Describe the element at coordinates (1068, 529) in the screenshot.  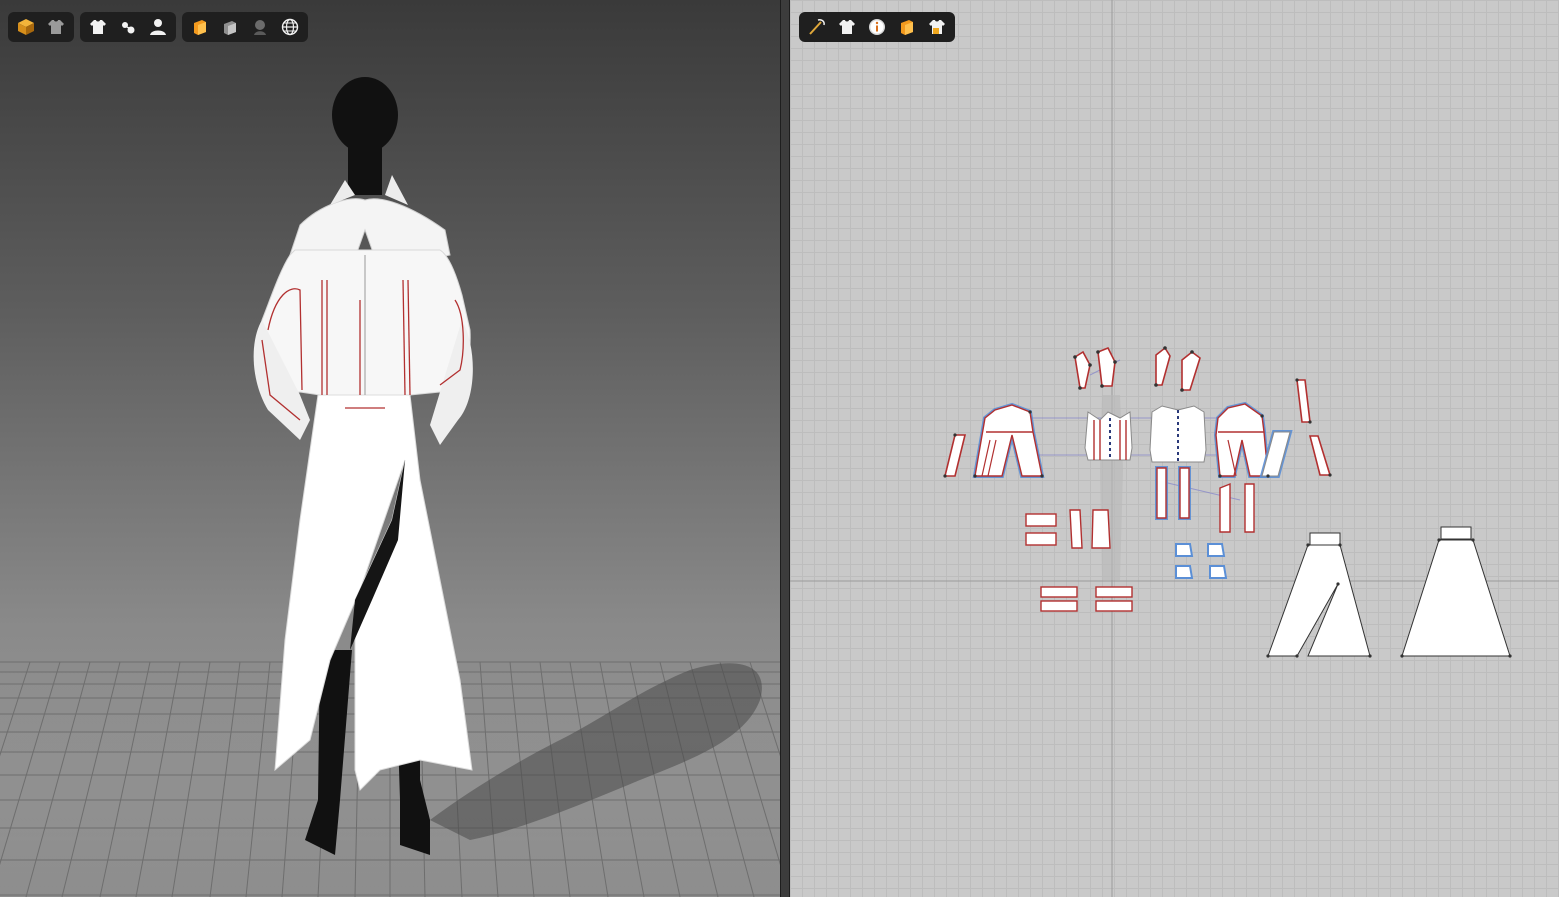
I see `pattern-piece-pockets-left` at that location.